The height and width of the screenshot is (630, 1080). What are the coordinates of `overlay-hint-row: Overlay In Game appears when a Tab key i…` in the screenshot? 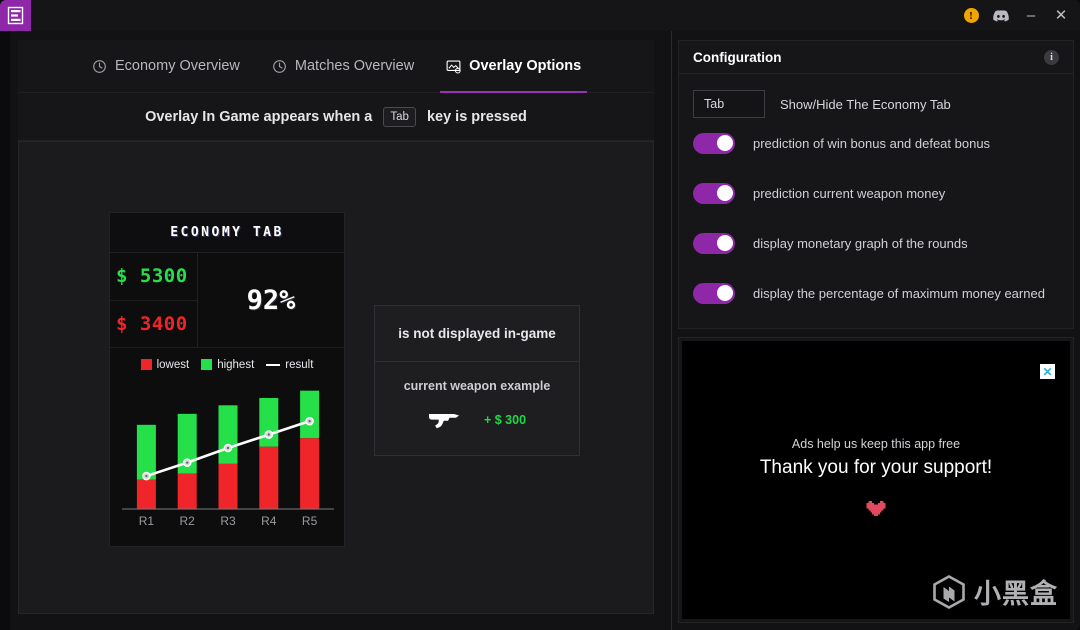 It's located at (336, 117).